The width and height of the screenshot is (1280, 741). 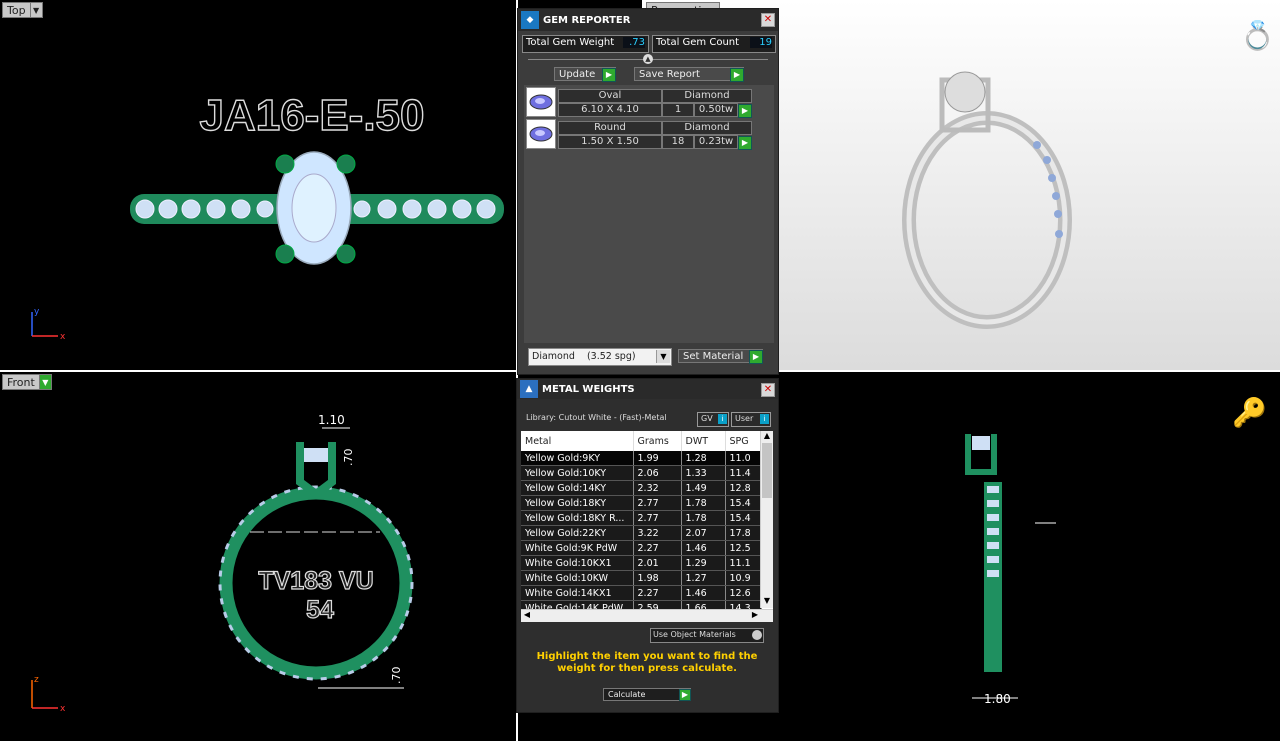 What do you see at coordinates (716, 110) in the screenshot?
I see `gem-weight: 0.50tw` at bounding box center [716, 110].